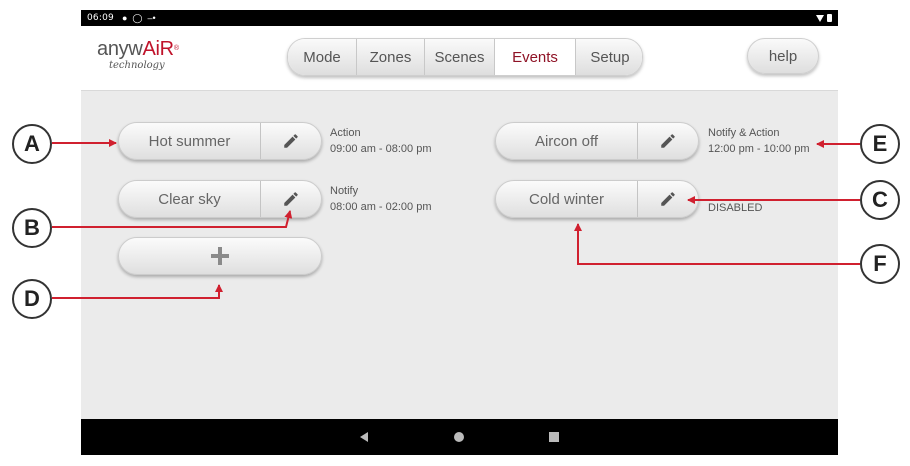 This screenshot has width=910, height=466. Describe the element at coordinates (100, 18) in the screenshot. I see `status-time: 06:09` at that location.